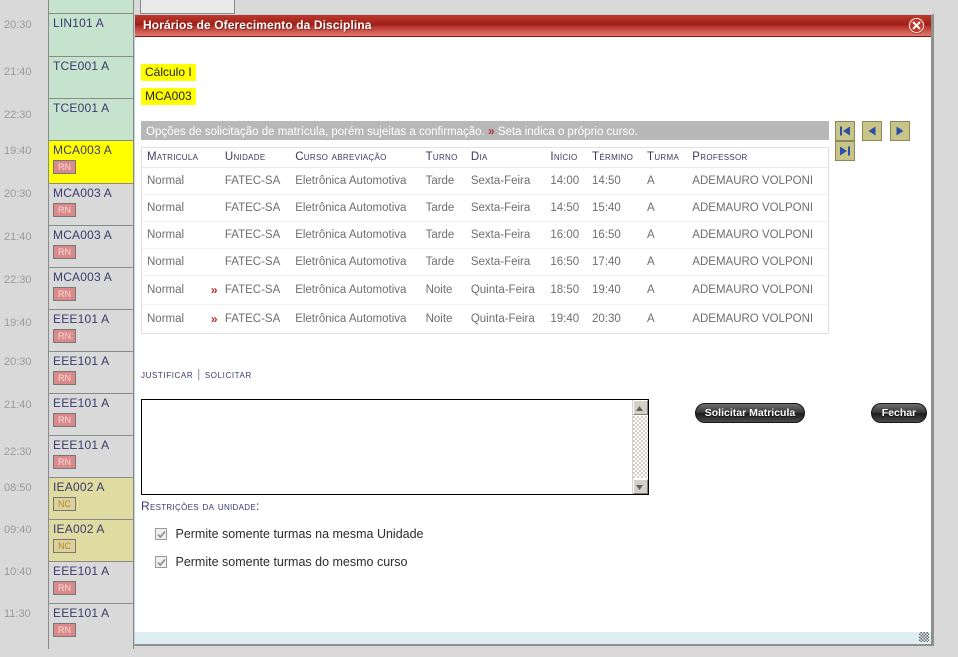 This screenshot has height=657, width=958. I want to click on cell-termino: 15:40, so click(615, 208).